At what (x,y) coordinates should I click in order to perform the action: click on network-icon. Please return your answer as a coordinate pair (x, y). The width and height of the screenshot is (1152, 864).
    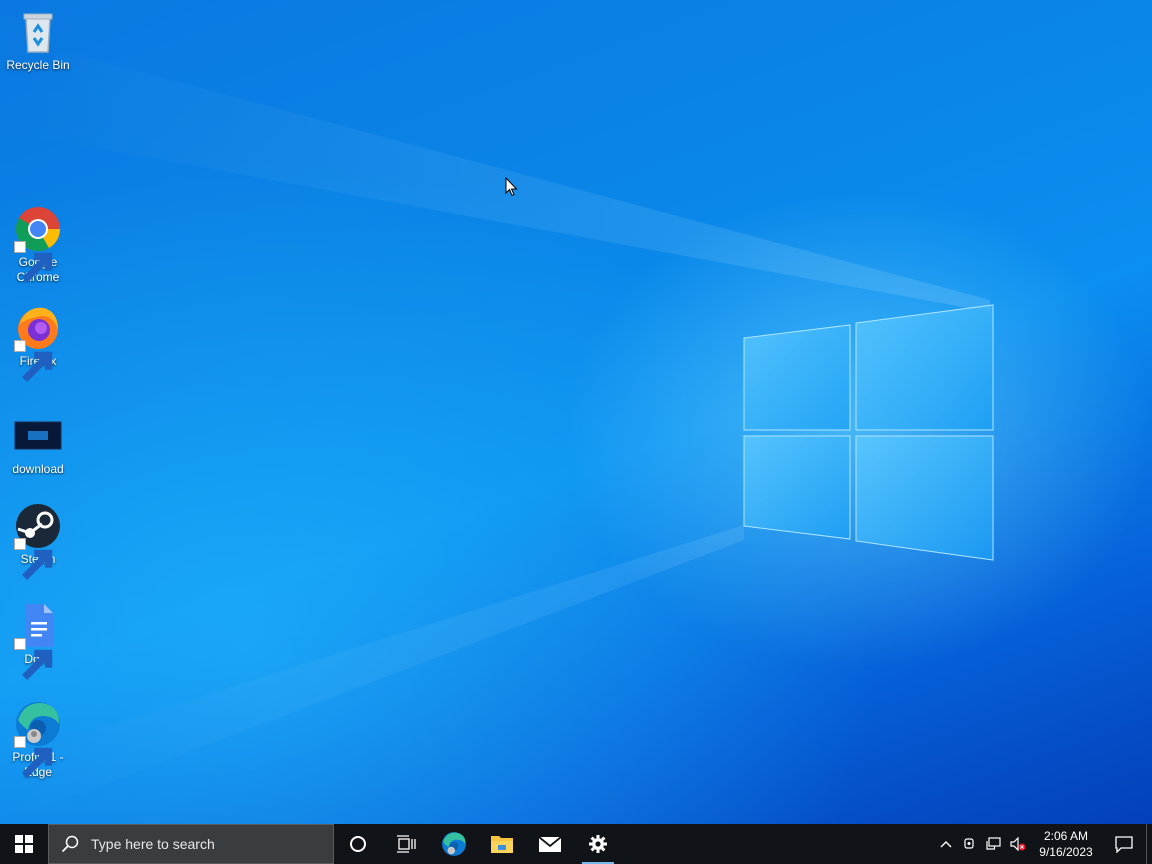
    Looking at the image, I should click on (993, 843).